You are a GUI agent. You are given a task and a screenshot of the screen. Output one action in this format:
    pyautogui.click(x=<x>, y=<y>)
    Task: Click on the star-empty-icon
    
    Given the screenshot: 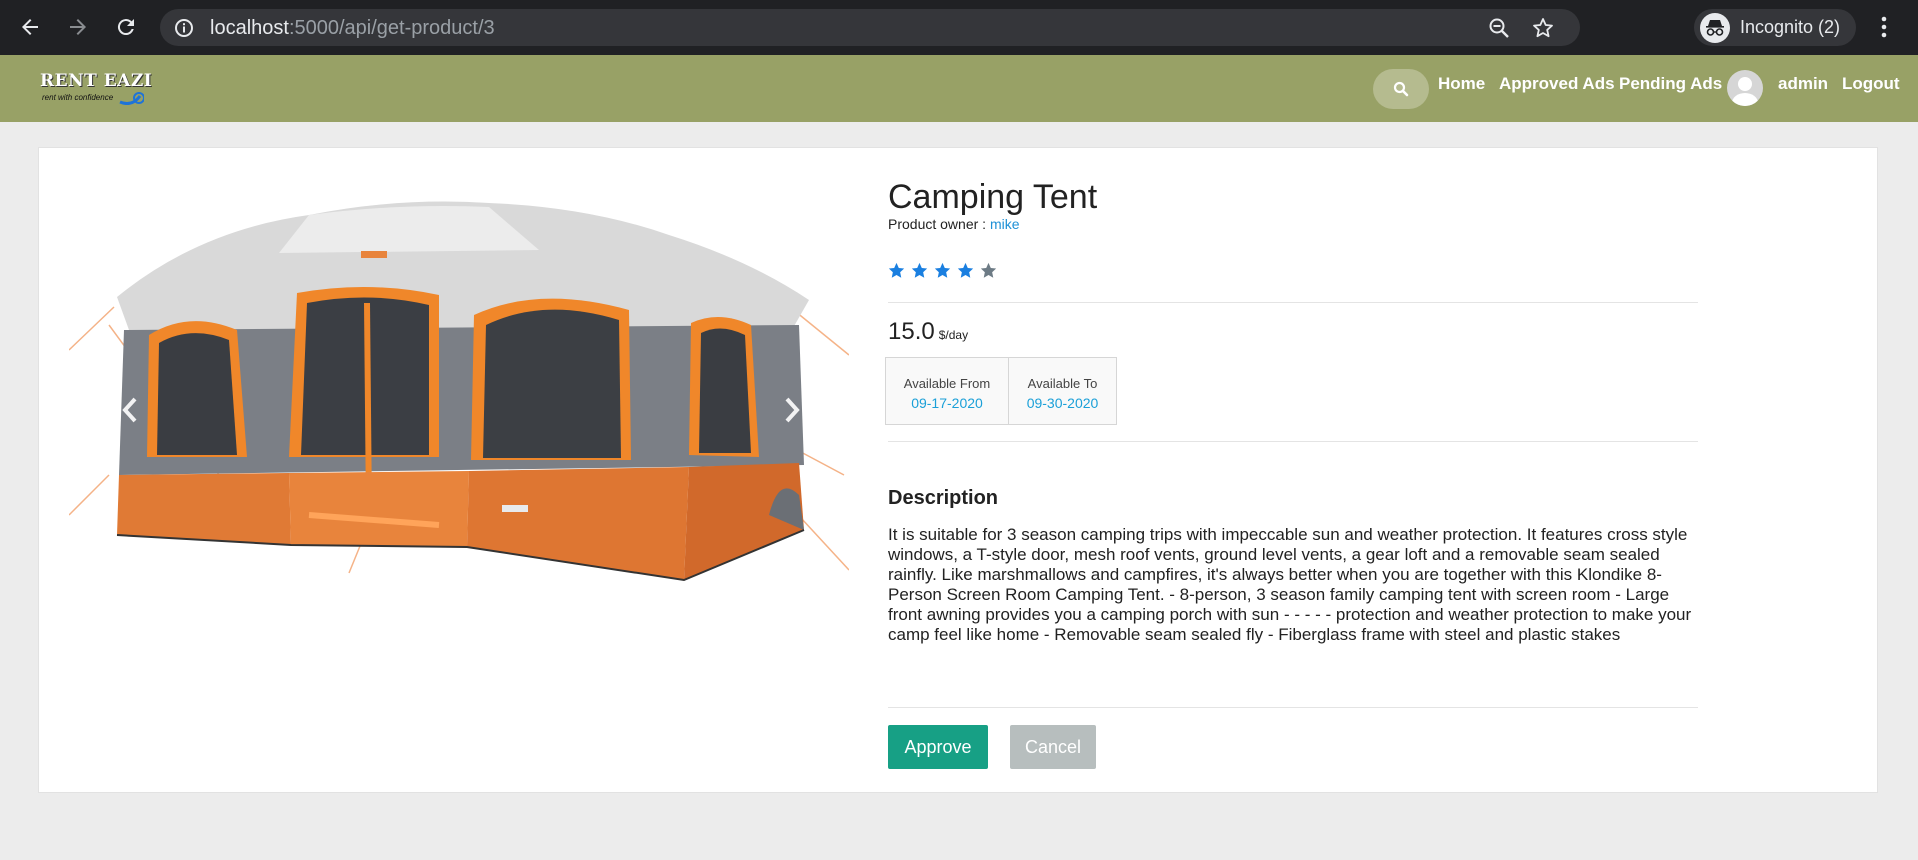 What is the action you would take?
    pyautogui.click(x=988, y=270)
    